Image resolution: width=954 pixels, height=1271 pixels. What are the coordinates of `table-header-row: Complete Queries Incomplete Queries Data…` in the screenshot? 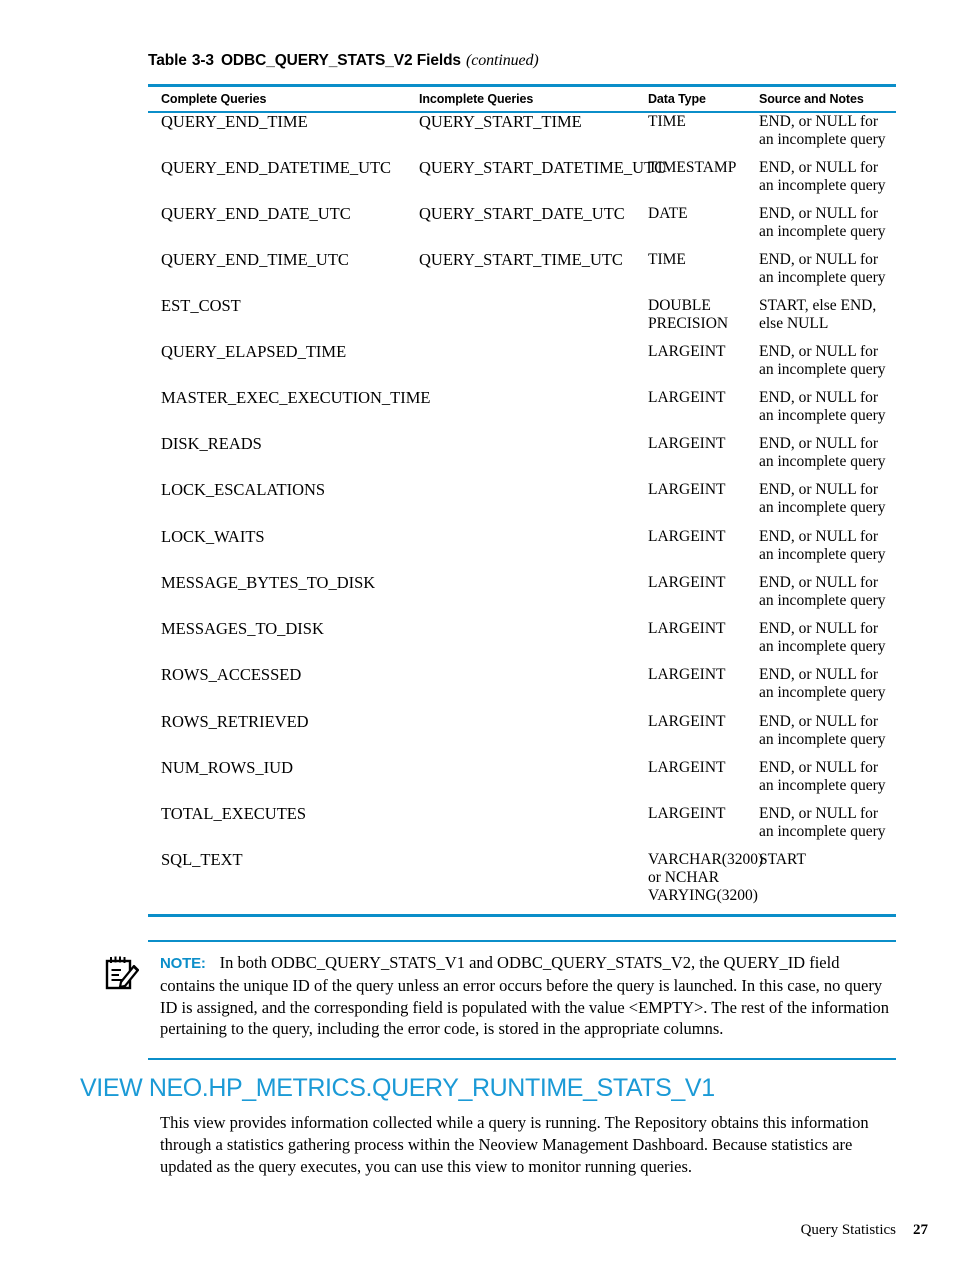 It's located at (522, 99).